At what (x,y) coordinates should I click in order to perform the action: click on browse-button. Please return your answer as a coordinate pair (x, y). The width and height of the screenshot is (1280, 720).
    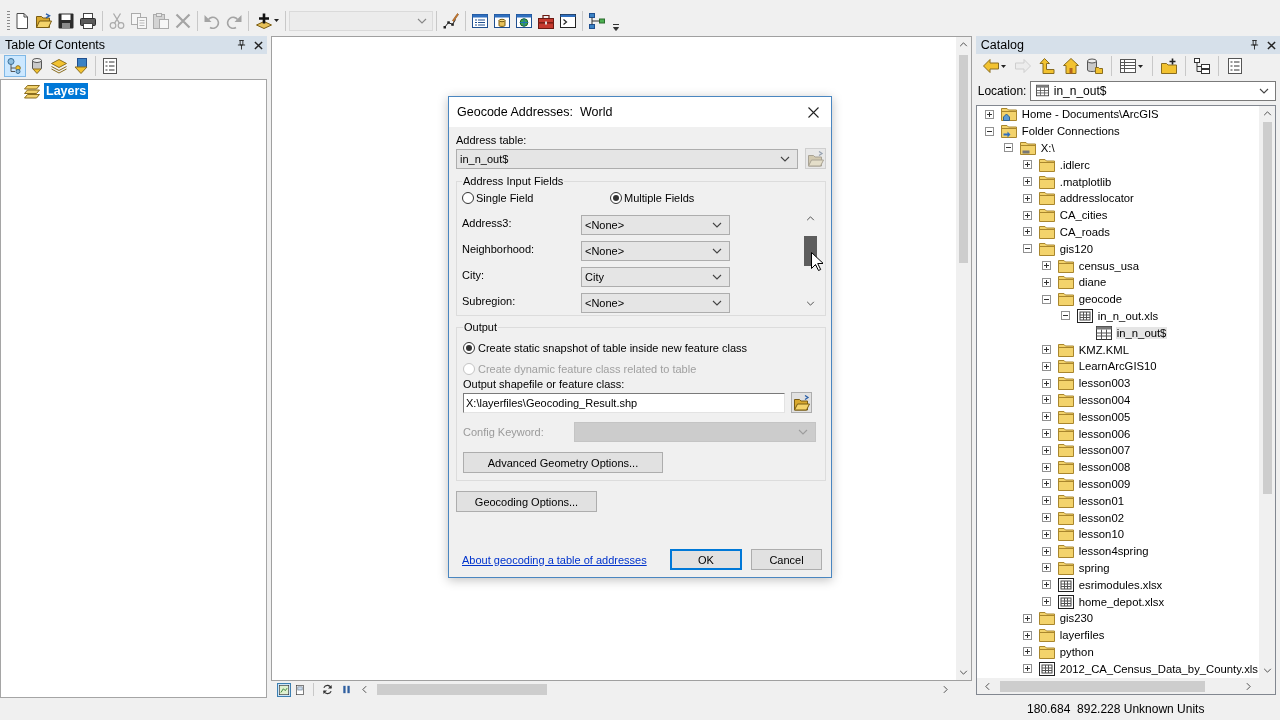
    Looking at the image, I should click on (801, 402).